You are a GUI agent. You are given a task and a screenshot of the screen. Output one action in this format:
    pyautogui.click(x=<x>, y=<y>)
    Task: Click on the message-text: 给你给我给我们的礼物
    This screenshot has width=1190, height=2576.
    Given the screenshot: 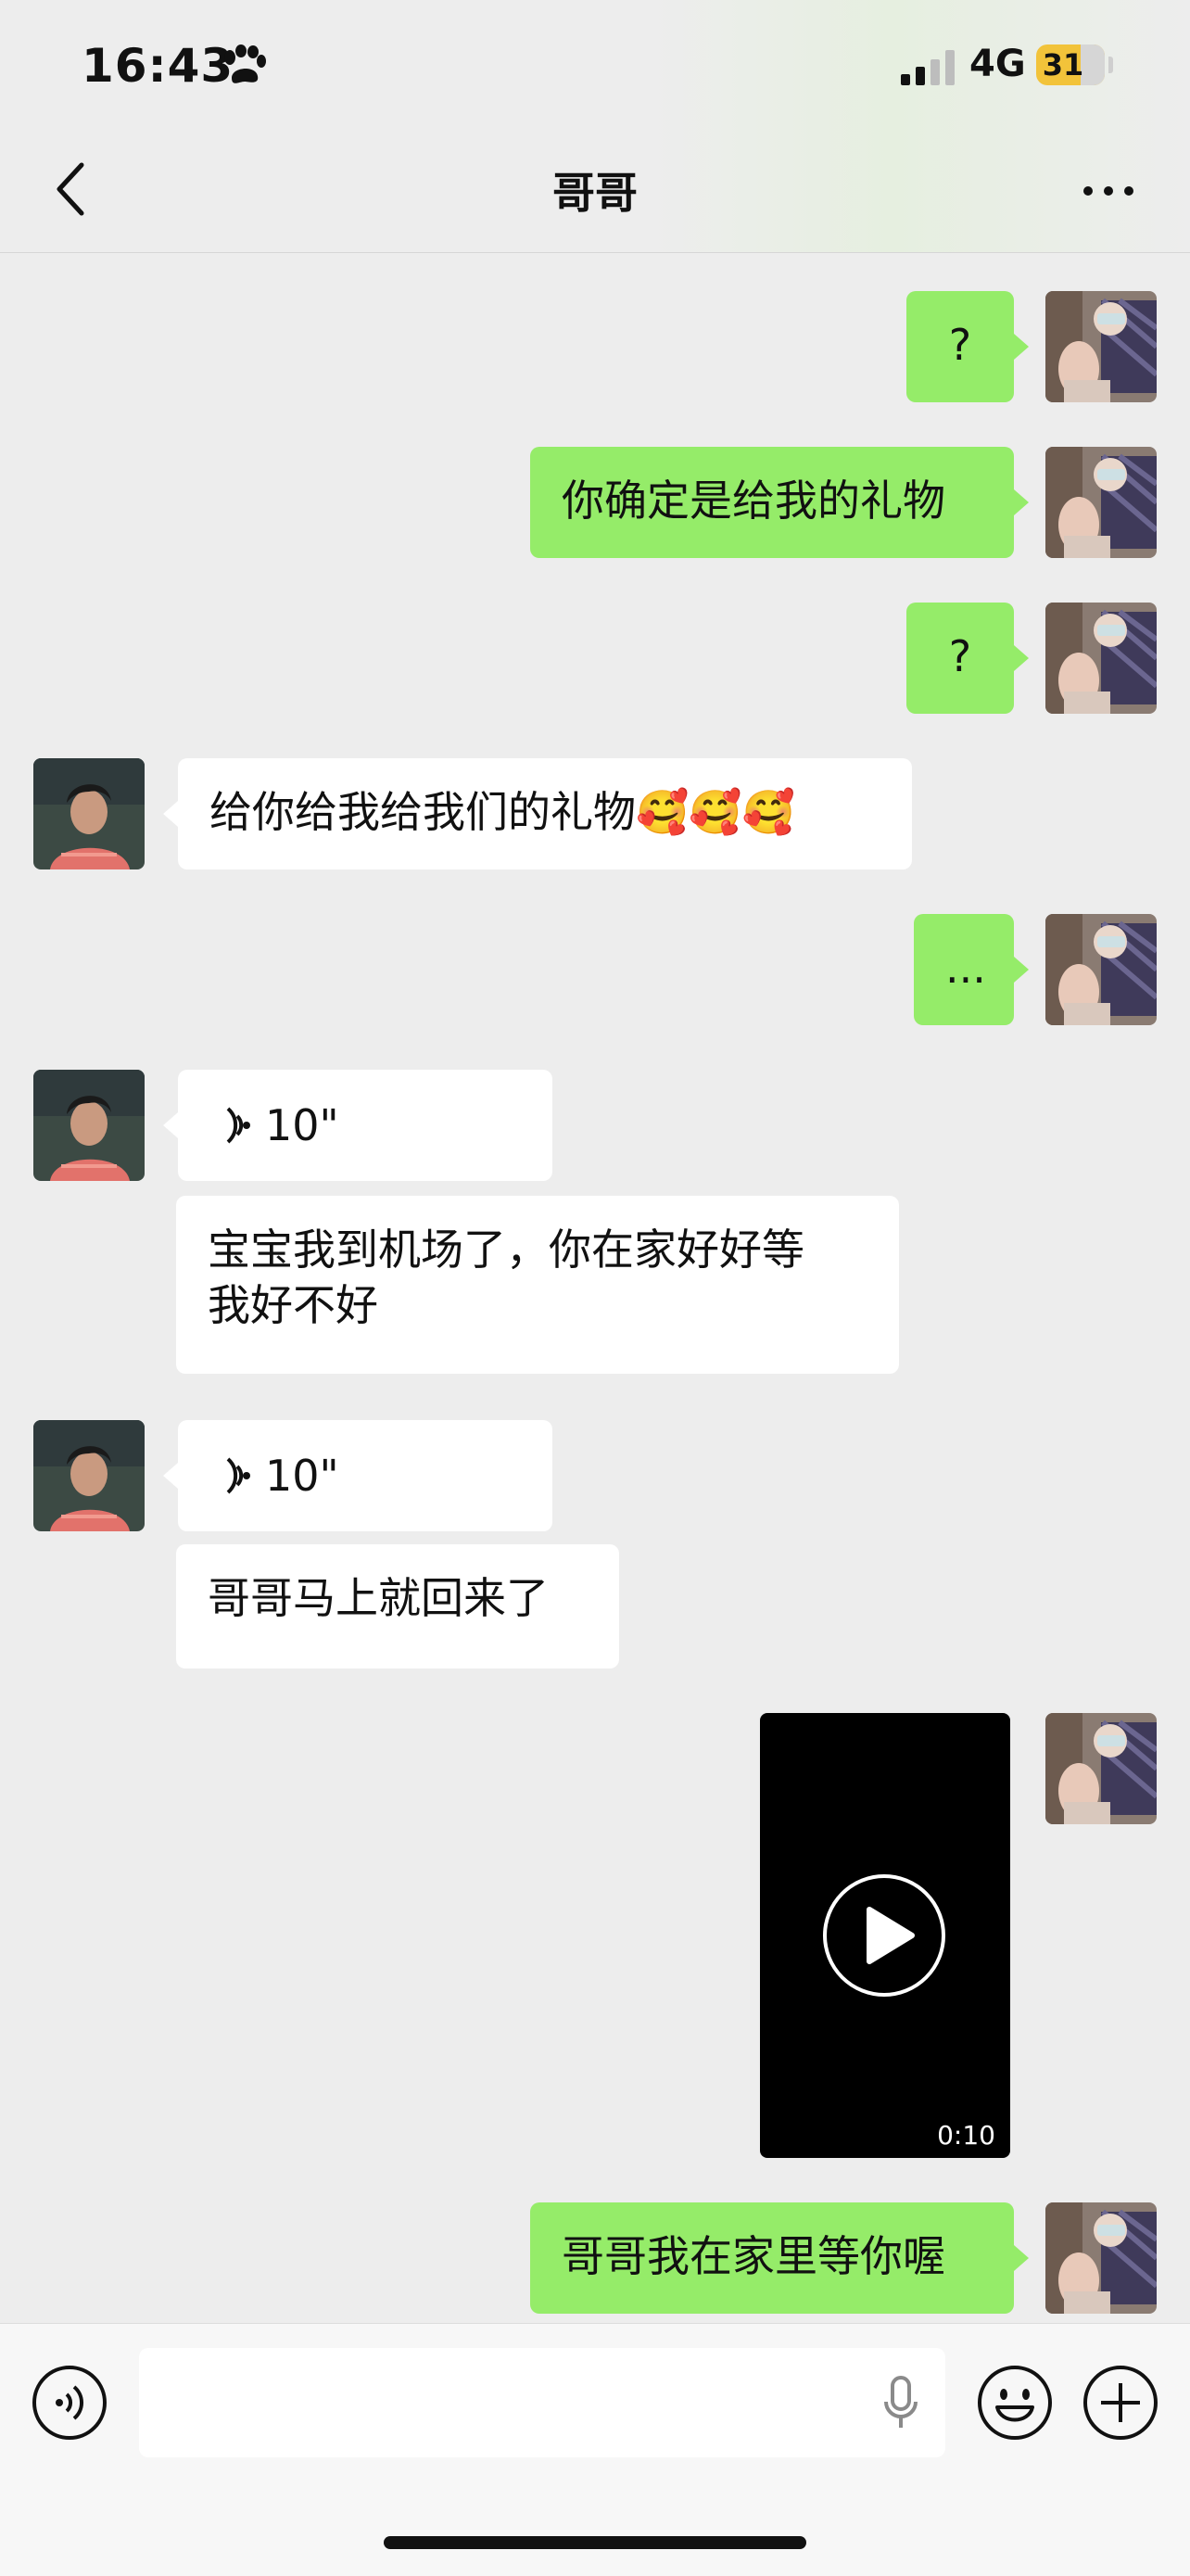 What is the action you would take?
    pyautogui.click(x=422, y=812)
    